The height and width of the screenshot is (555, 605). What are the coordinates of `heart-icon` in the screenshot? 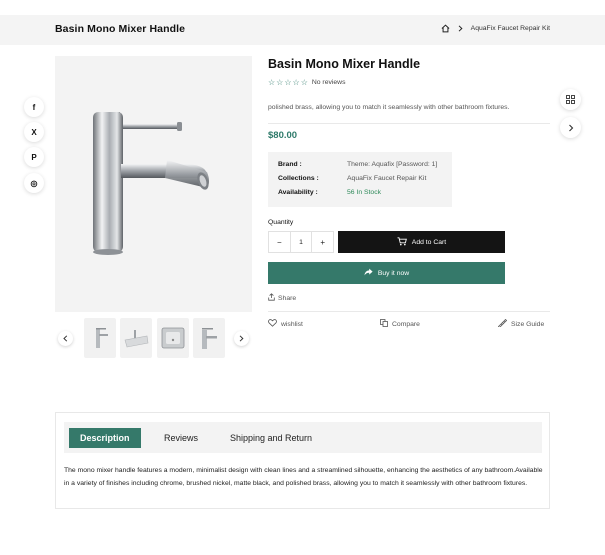 It's located at (272, 324).